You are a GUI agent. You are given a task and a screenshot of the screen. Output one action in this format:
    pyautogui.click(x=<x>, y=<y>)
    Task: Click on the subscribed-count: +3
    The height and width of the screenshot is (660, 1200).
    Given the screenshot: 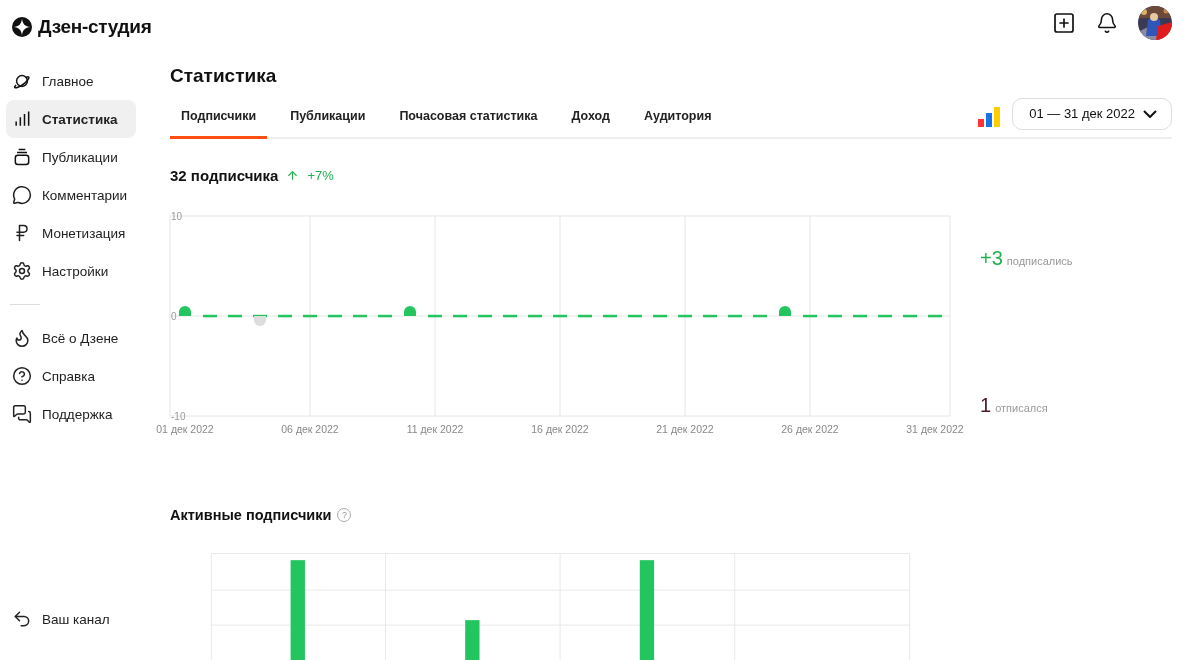 What is the action you would take?
    pyautogui.click(x=991, y=258)
    